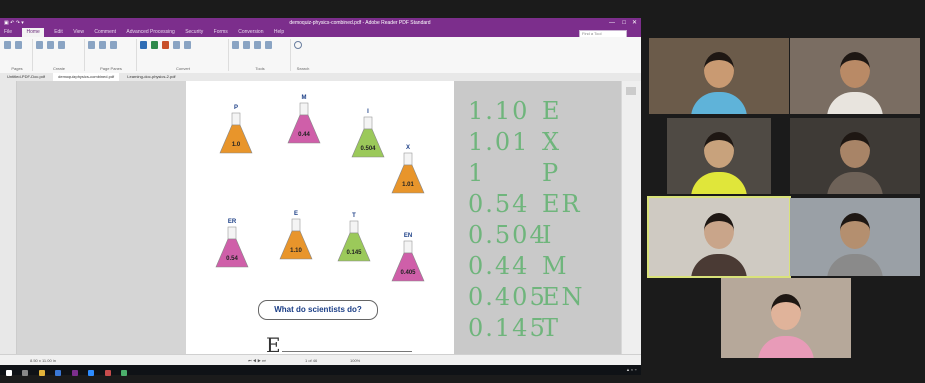  I want to click on menu-forms: Forms, so click(221, 32).